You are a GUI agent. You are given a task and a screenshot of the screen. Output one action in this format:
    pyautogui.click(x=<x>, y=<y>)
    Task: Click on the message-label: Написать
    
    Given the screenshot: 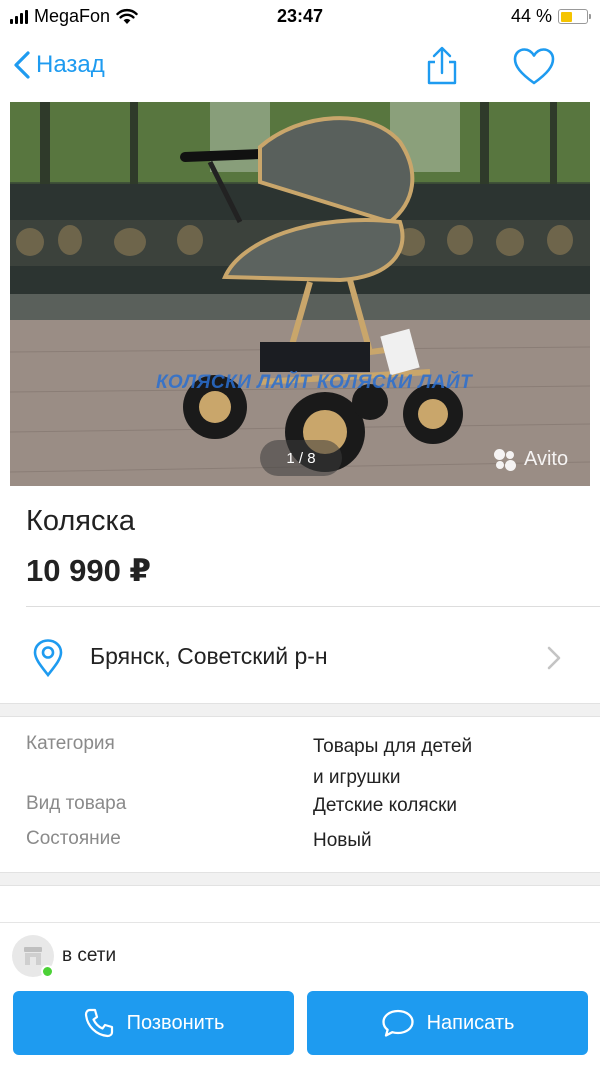 What is the action you would take?
    pyautogui.click(x=470, y=1022)
    